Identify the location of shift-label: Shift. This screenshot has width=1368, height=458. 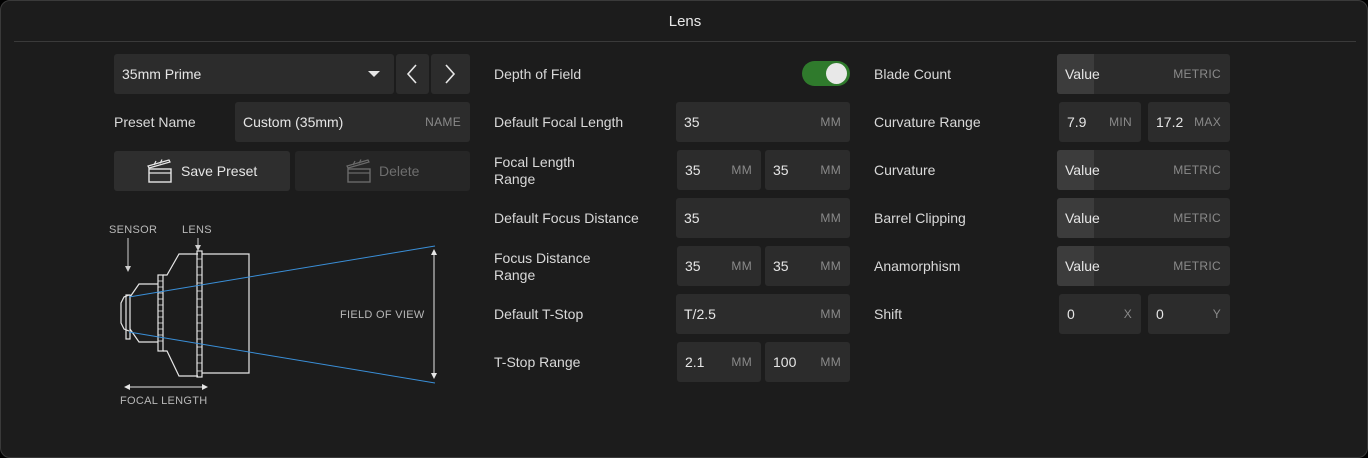
(888, 314).